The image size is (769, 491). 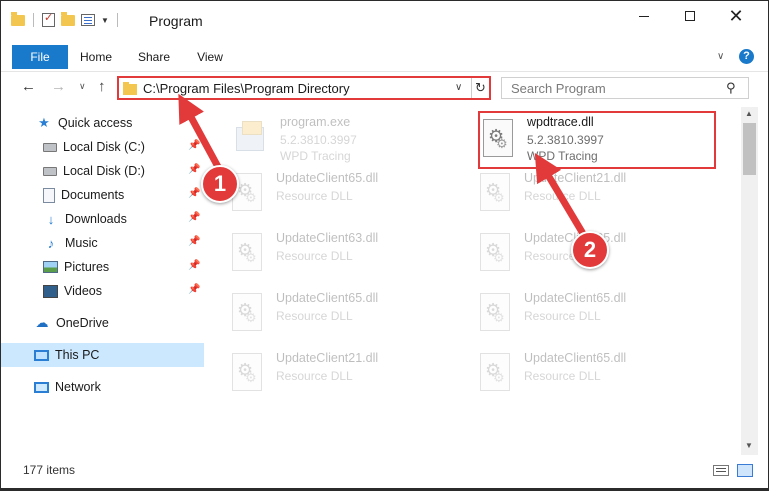 What do you see at coordinates (93, 195) in the screenshot?
I see `sidebar-item-label: Documents` at bounding box center [93, 195].